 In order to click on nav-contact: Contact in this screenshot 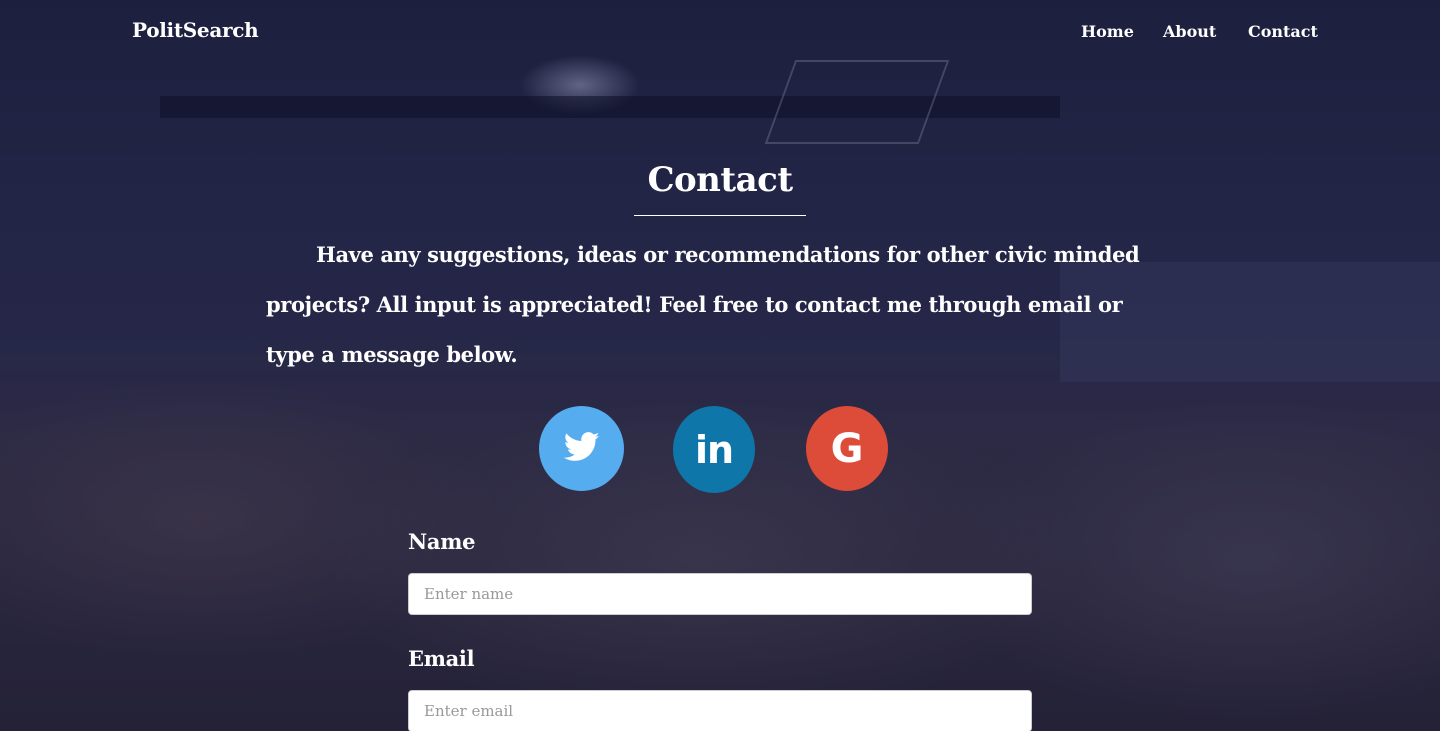, I will do `click(1283, 31)`.